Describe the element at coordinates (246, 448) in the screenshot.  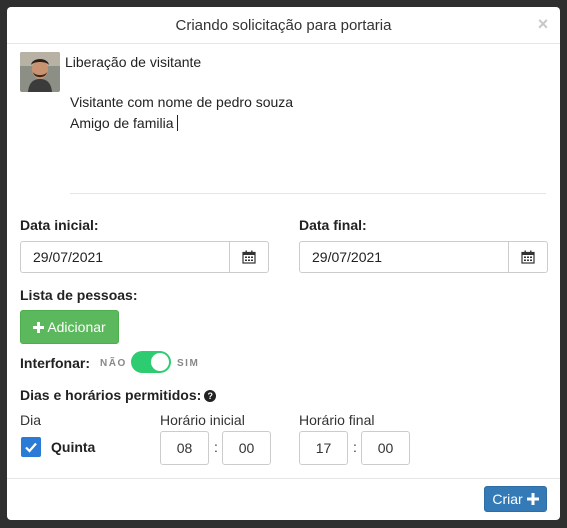
I see `start-minute-input: 00` at that location.